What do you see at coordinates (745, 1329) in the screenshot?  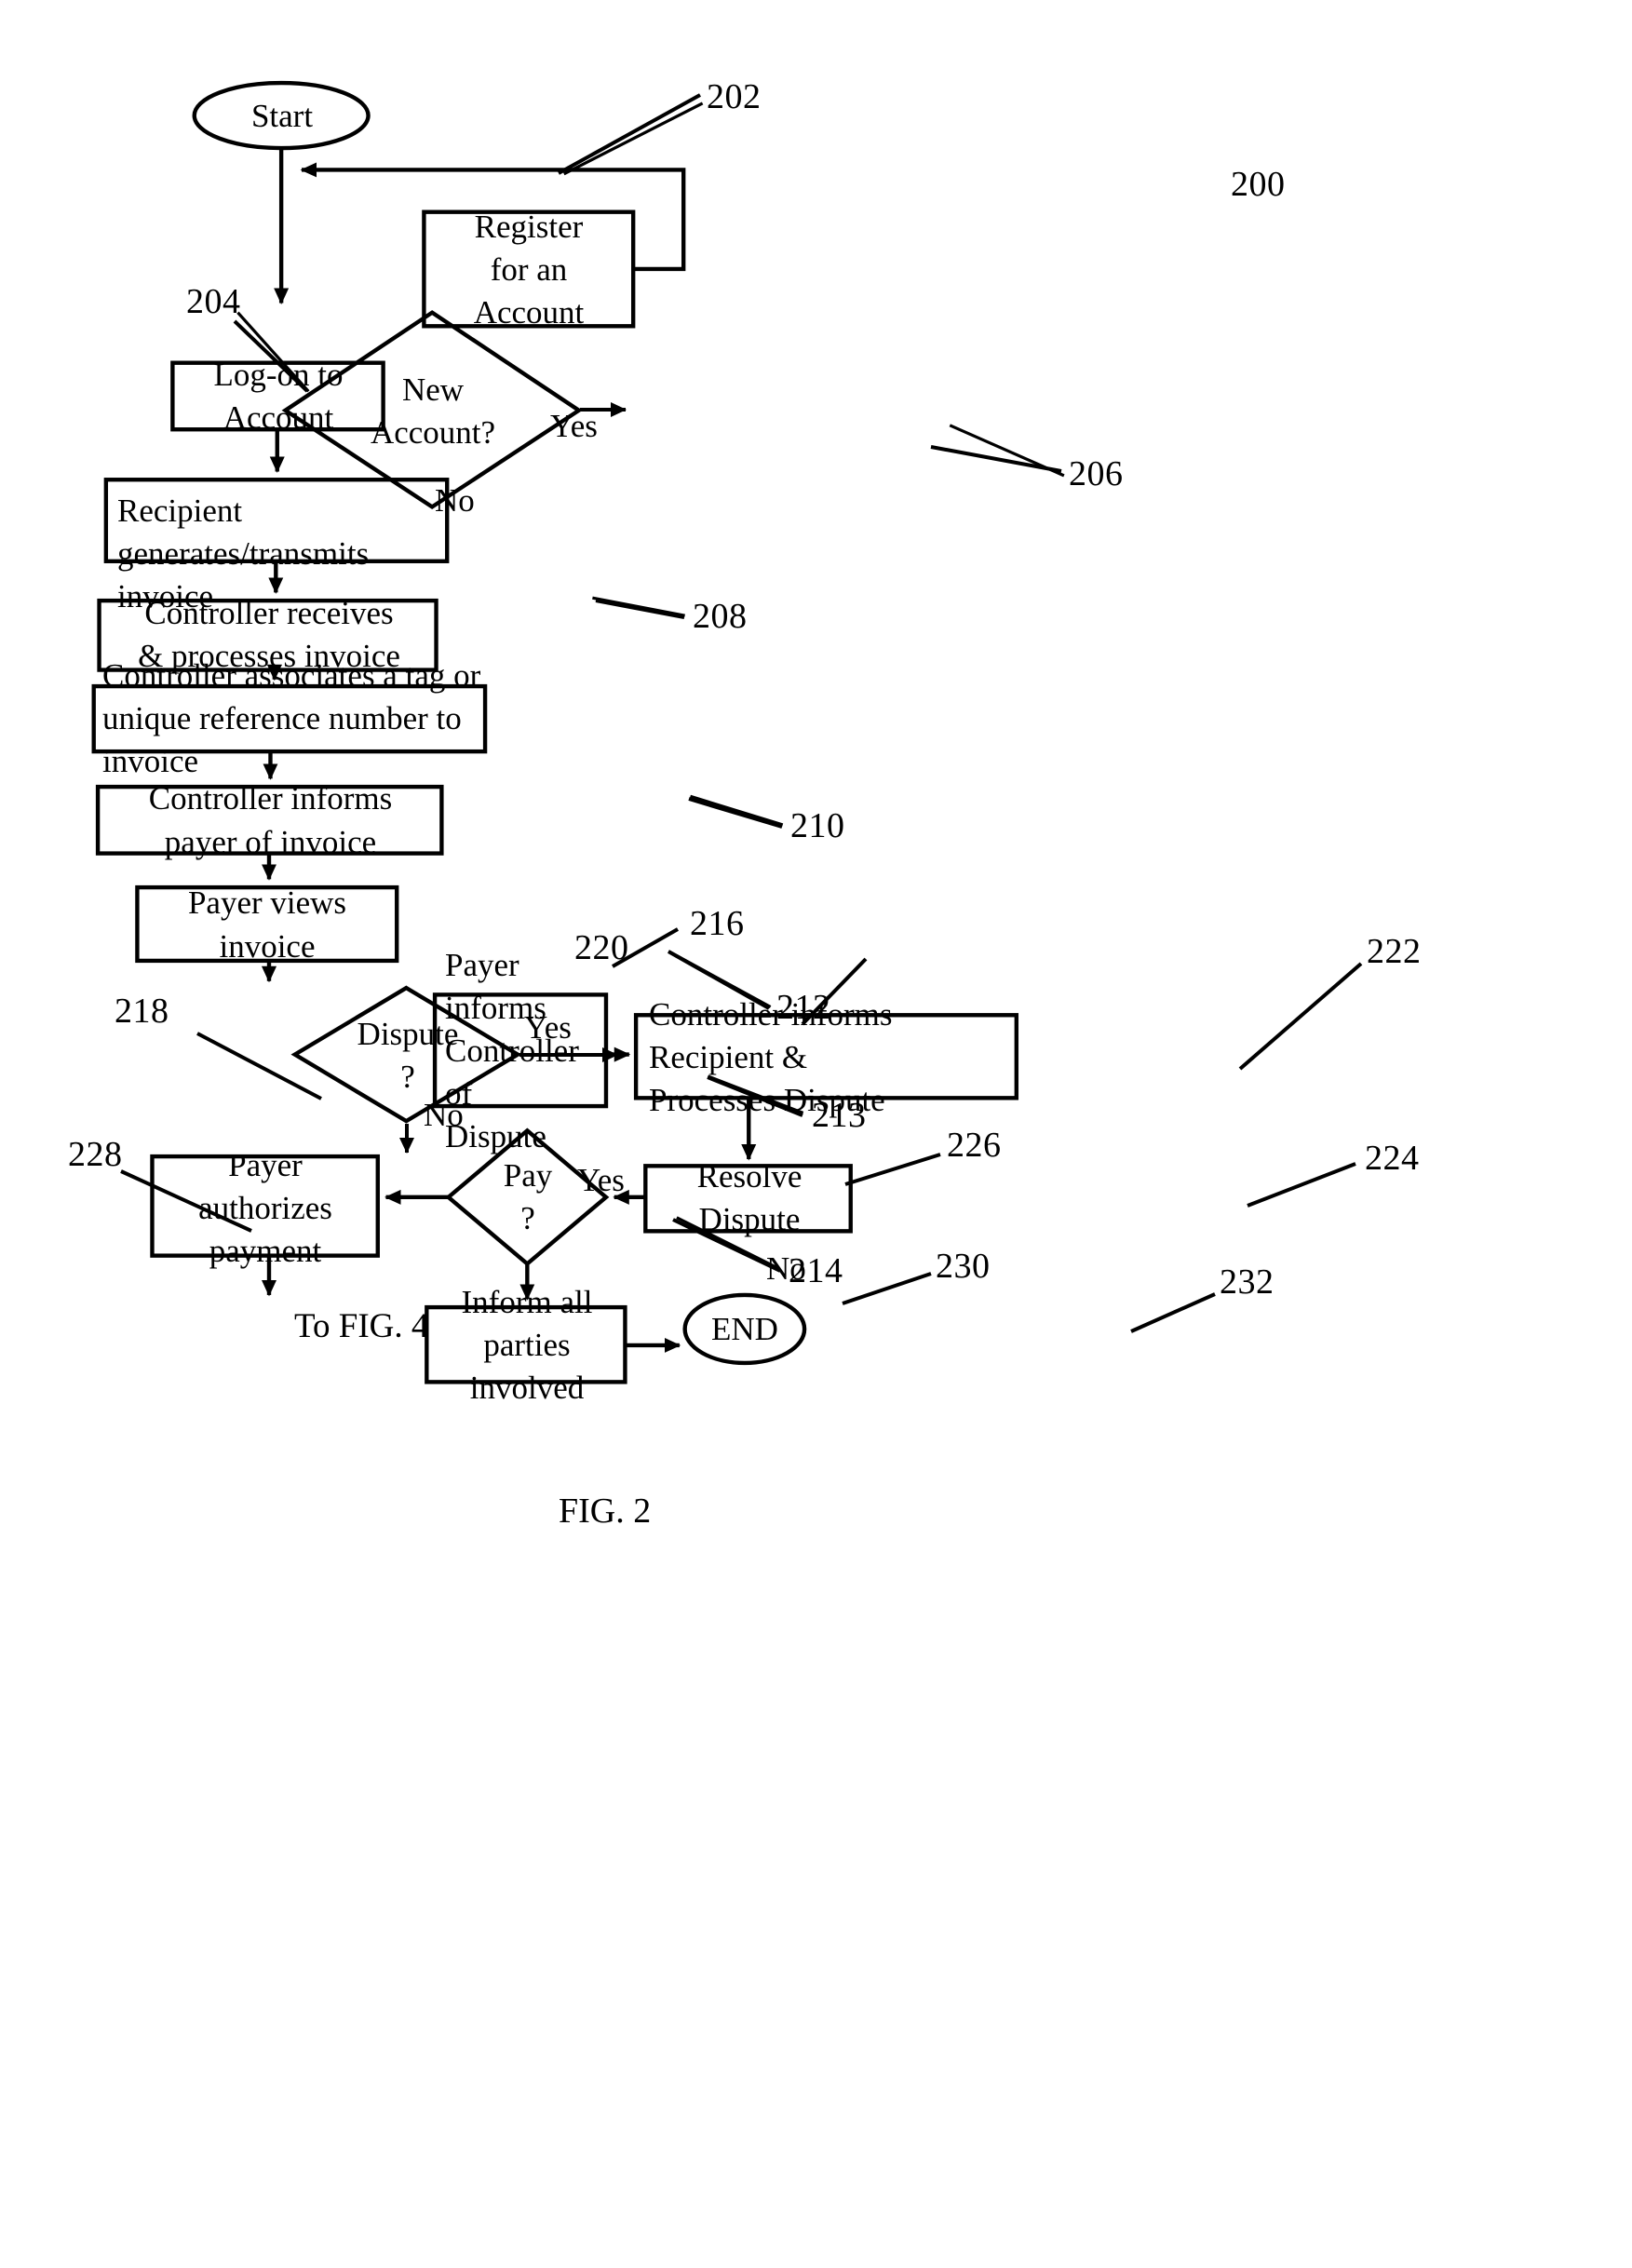 I see `end-shape` at bounding box center [745, 1329].